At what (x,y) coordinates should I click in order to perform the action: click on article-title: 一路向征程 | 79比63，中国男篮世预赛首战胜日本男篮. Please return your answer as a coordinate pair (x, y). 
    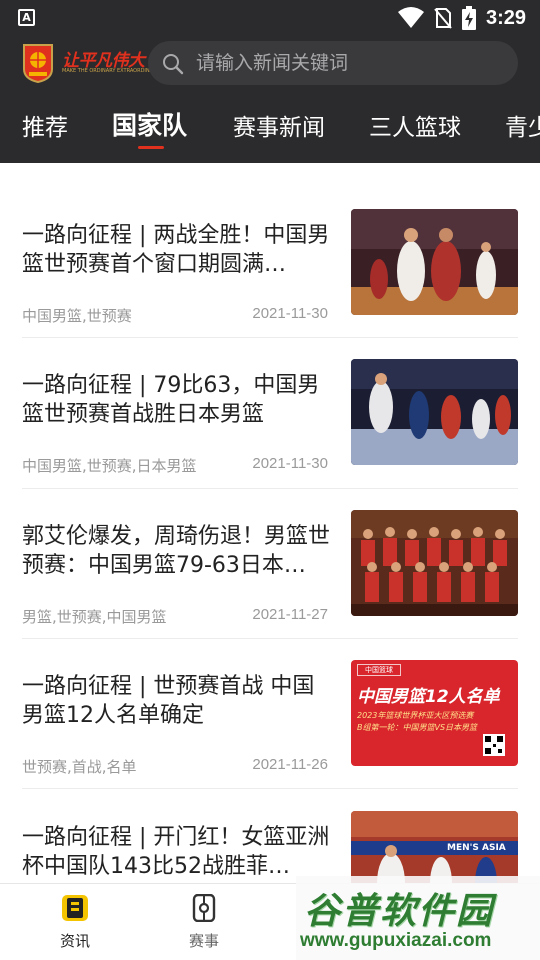
    Looking at the image, I should click on (177, 400).